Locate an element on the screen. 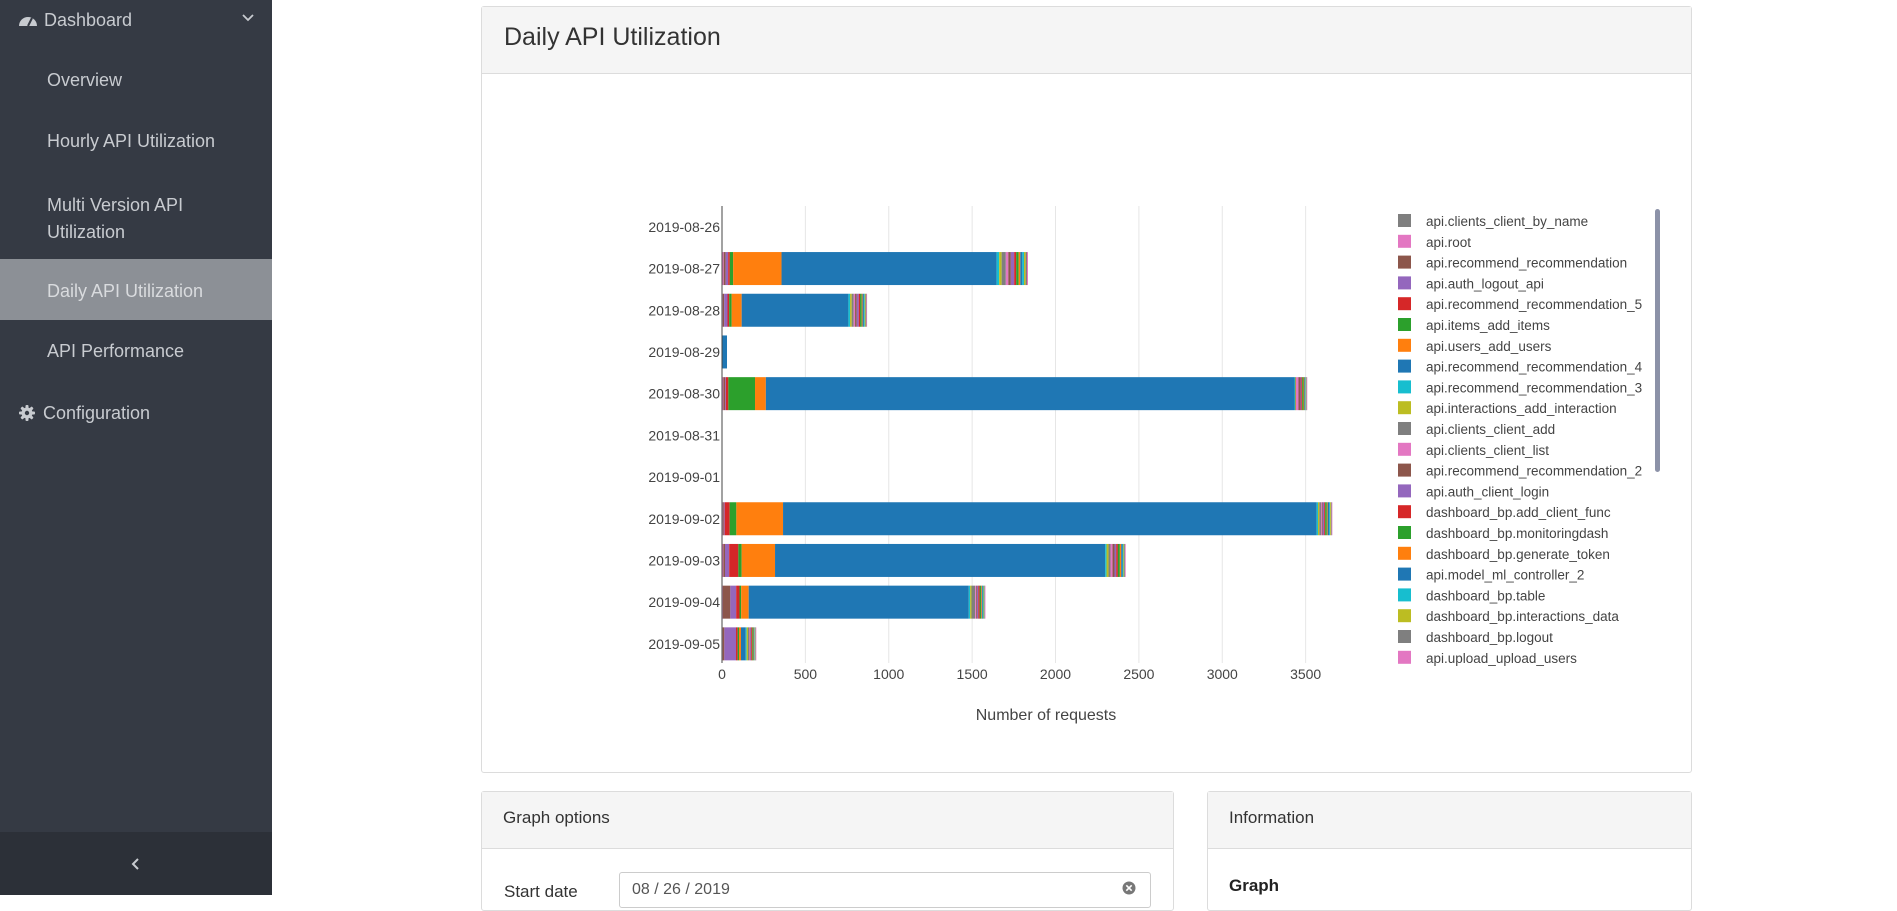  x-tick-label: 3000 is located at coordinates (1222, 674).